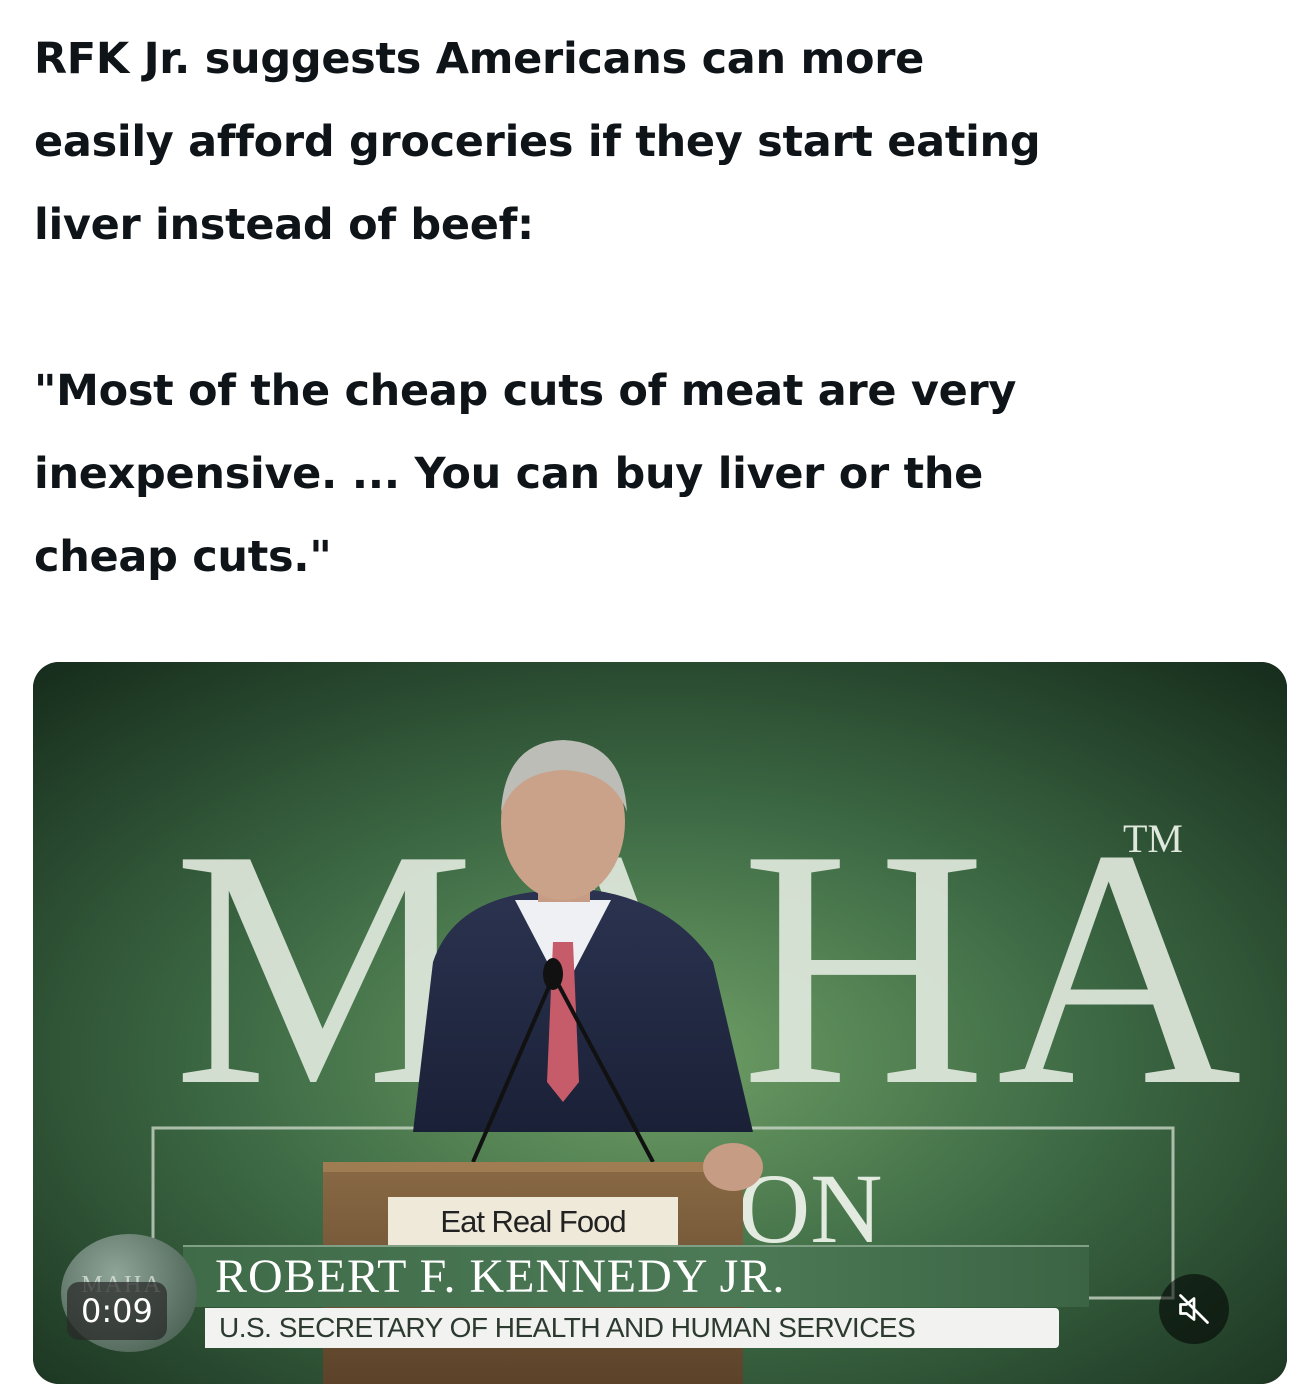 The width and height of the screenshot is (1307, 1389). What do you see at coordinates (1153, 838) in the screenshot?
I see `backdrop-tm: TM` at bounding box center [1153, 838].